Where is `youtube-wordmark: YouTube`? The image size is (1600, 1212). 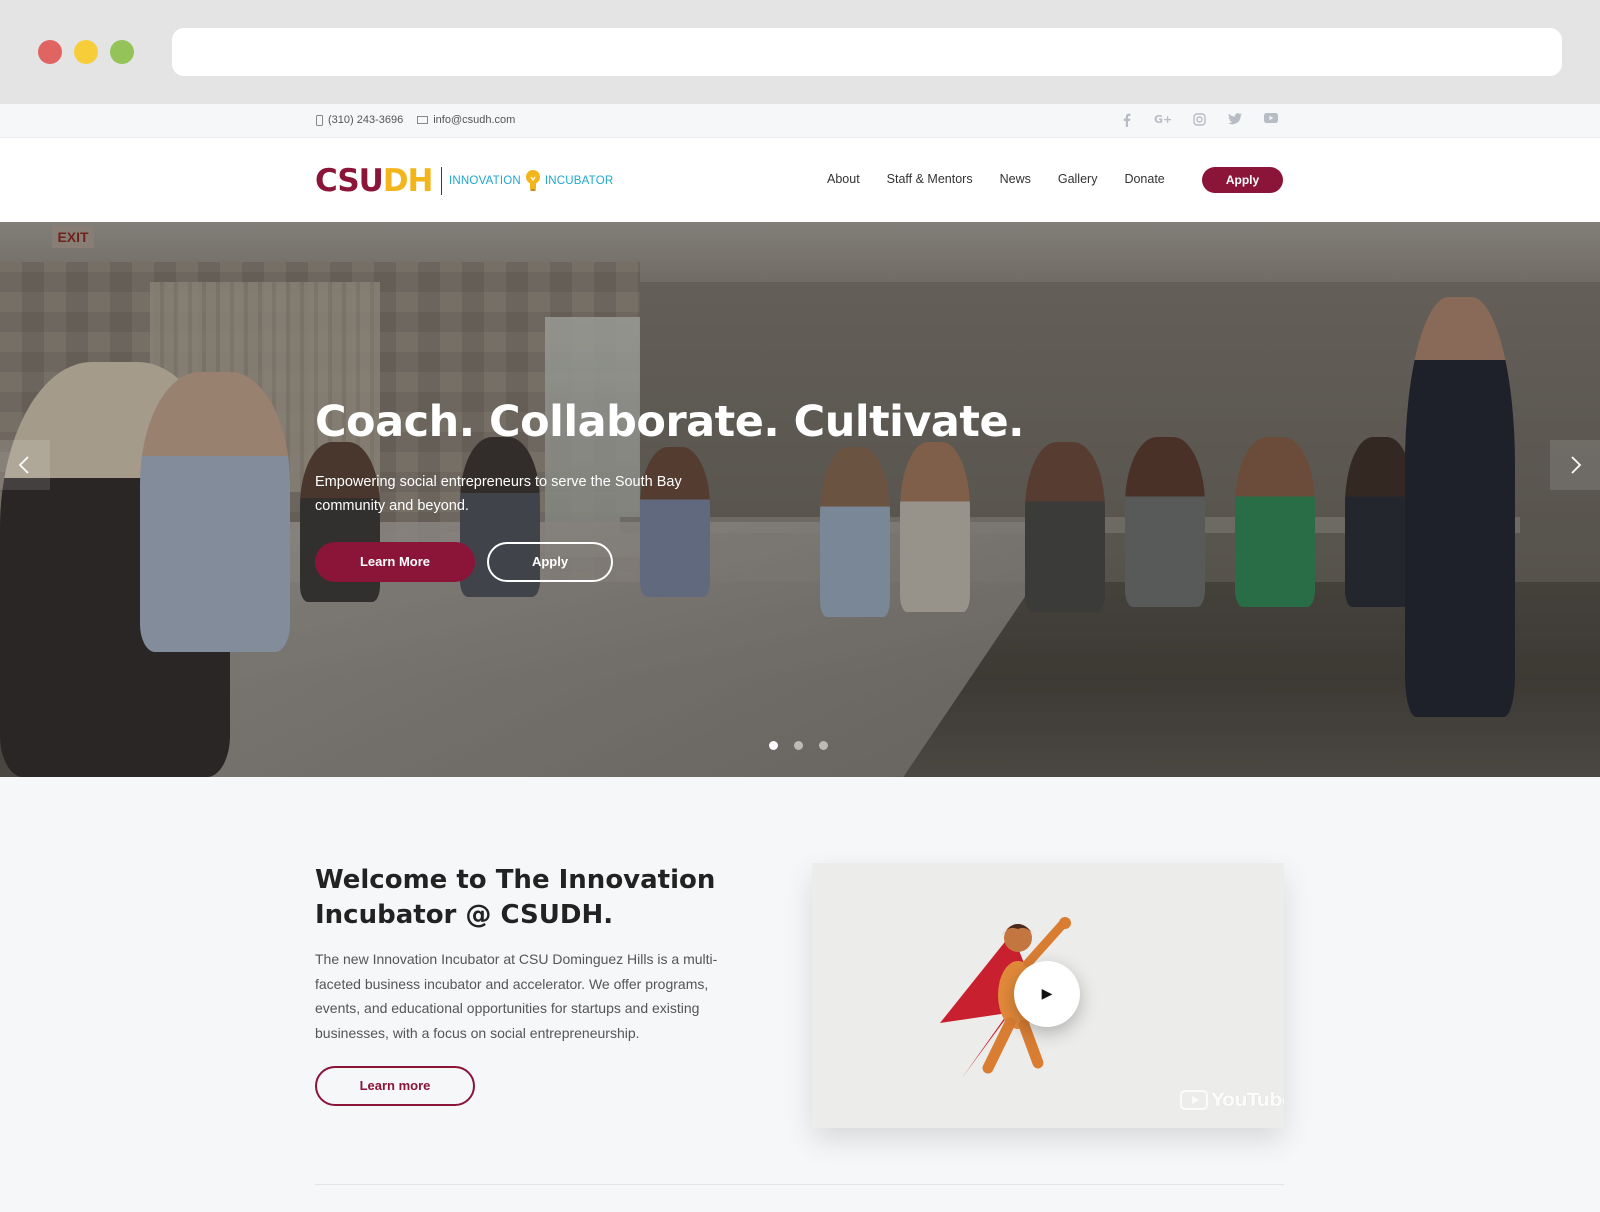
youtube-wordmark: YouTube is located at coordinates (1247, 1100).